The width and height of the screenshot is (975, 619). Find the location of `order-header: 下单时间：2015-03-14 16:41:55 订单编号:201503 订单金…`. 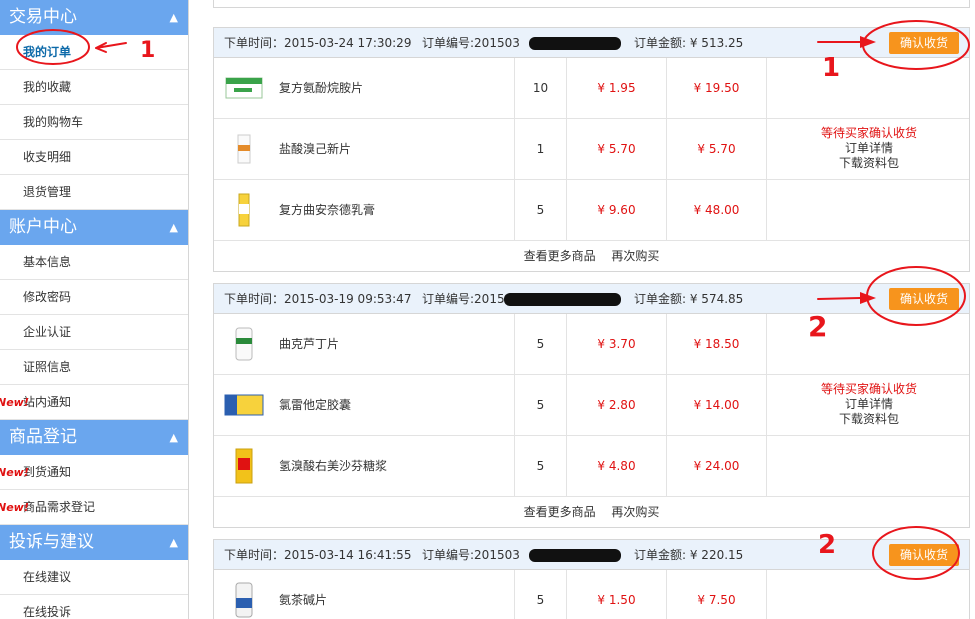

order-header: 下单时间：2015-03-14 16:41:55 订单编号:201503 订单金… is located at coordinates (591, 555).